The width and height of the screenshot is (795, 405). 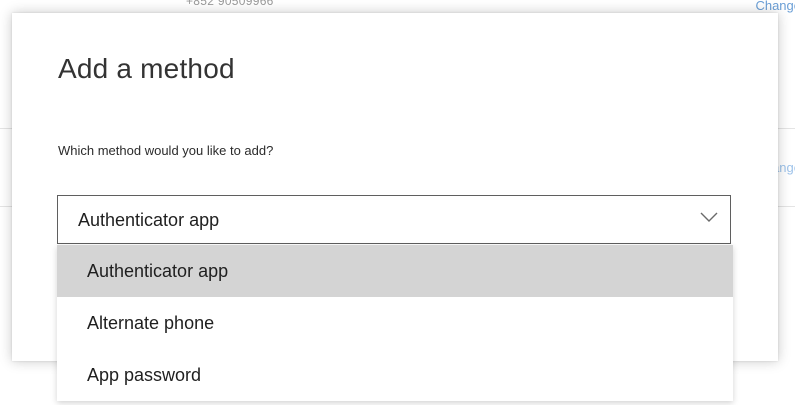 What do you see at coordinates (230, 4) in the screenshot?
I see `background-phone-number: +852 90509966` at bounding box center [230, 4].